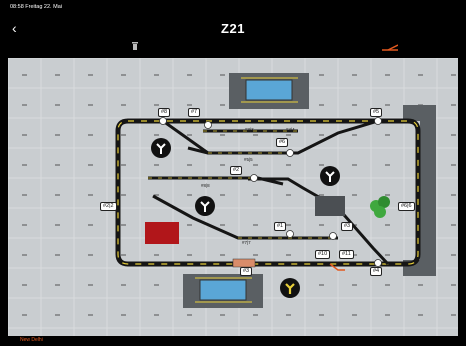  I want to click on track-label: #7|7, so click(246, 242).